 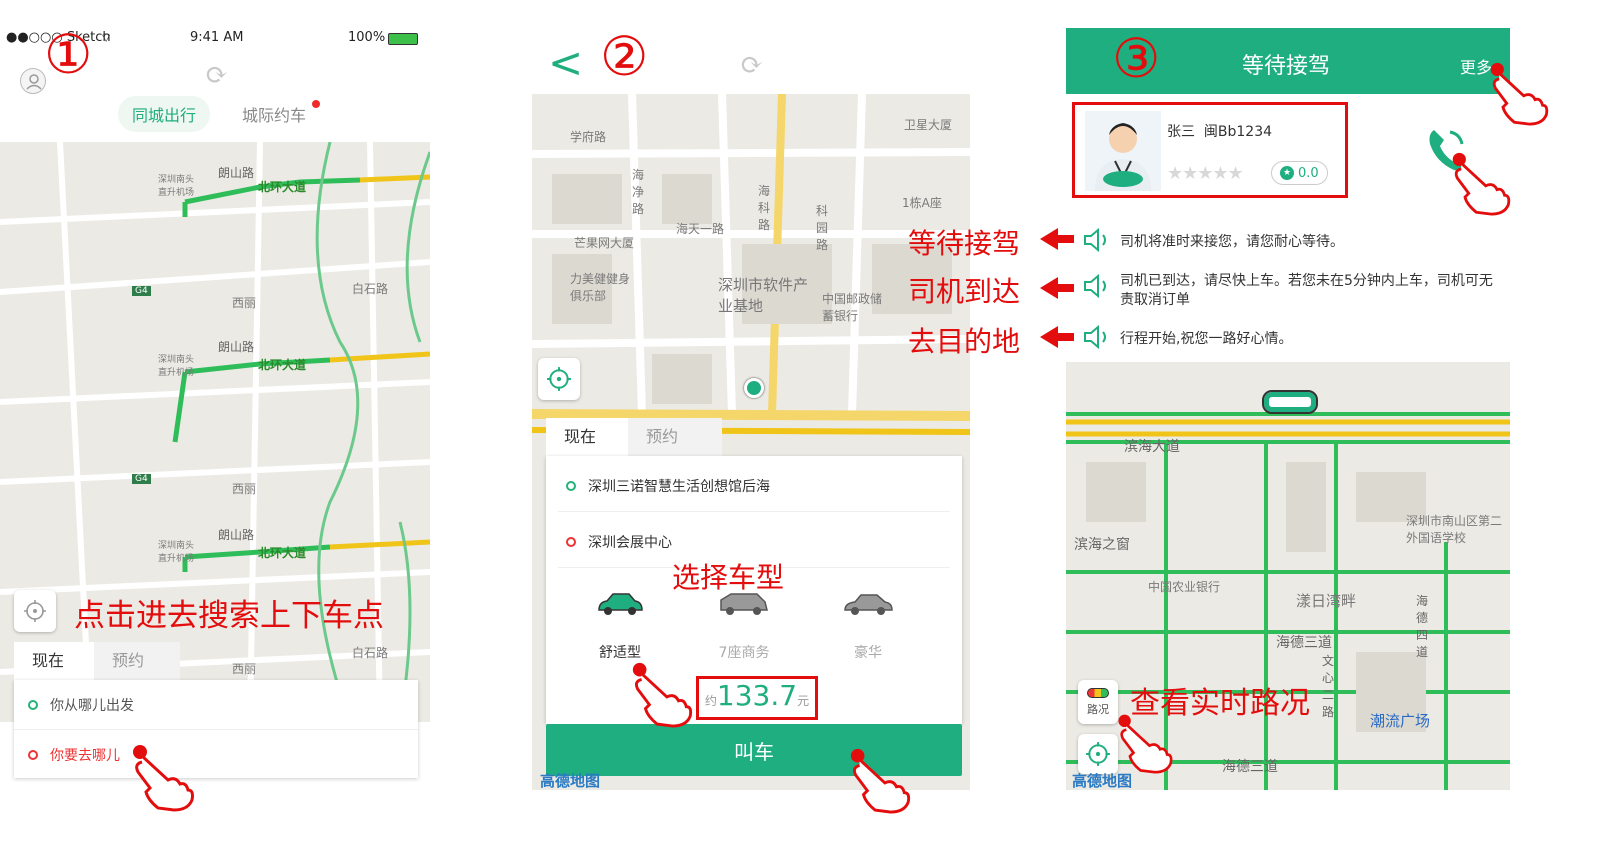 What do you see at coordinates (728, 577) in the screenshot?
I see `annotation-choose-car: 选择车型` at bounding box center [728, 577].